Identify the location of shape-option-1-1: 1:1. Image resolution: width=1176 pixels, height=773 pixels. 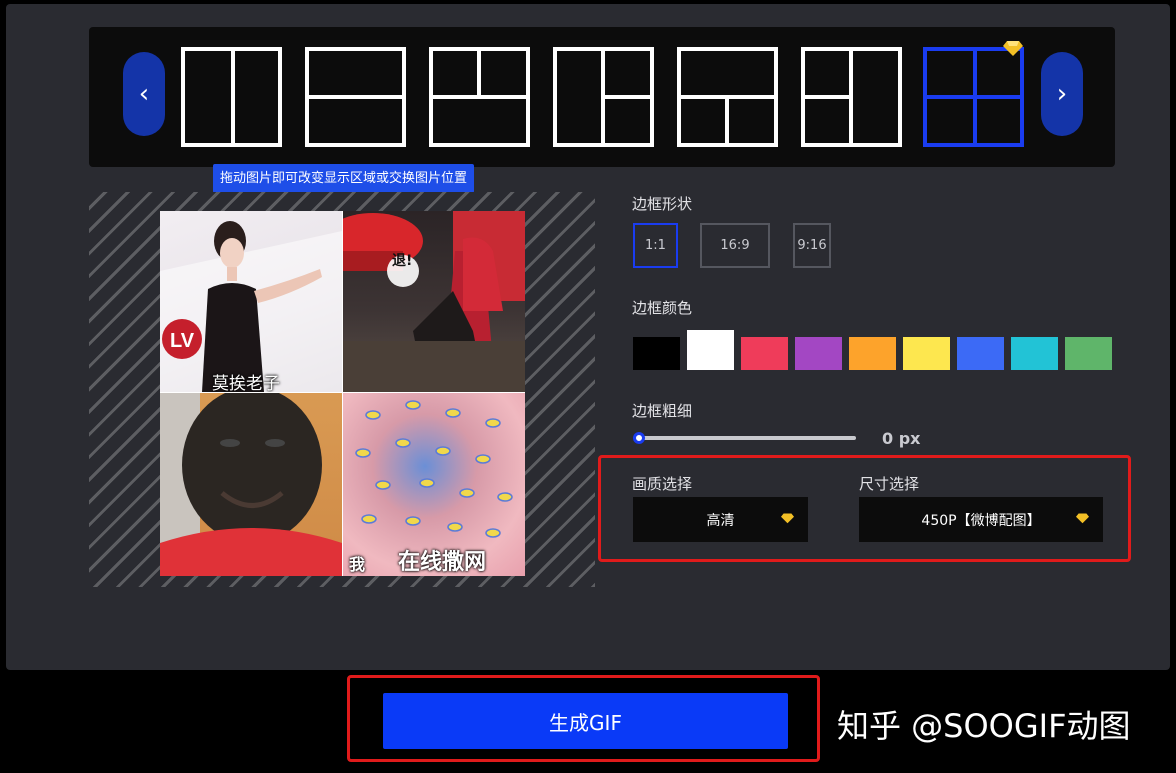
(655, 245).